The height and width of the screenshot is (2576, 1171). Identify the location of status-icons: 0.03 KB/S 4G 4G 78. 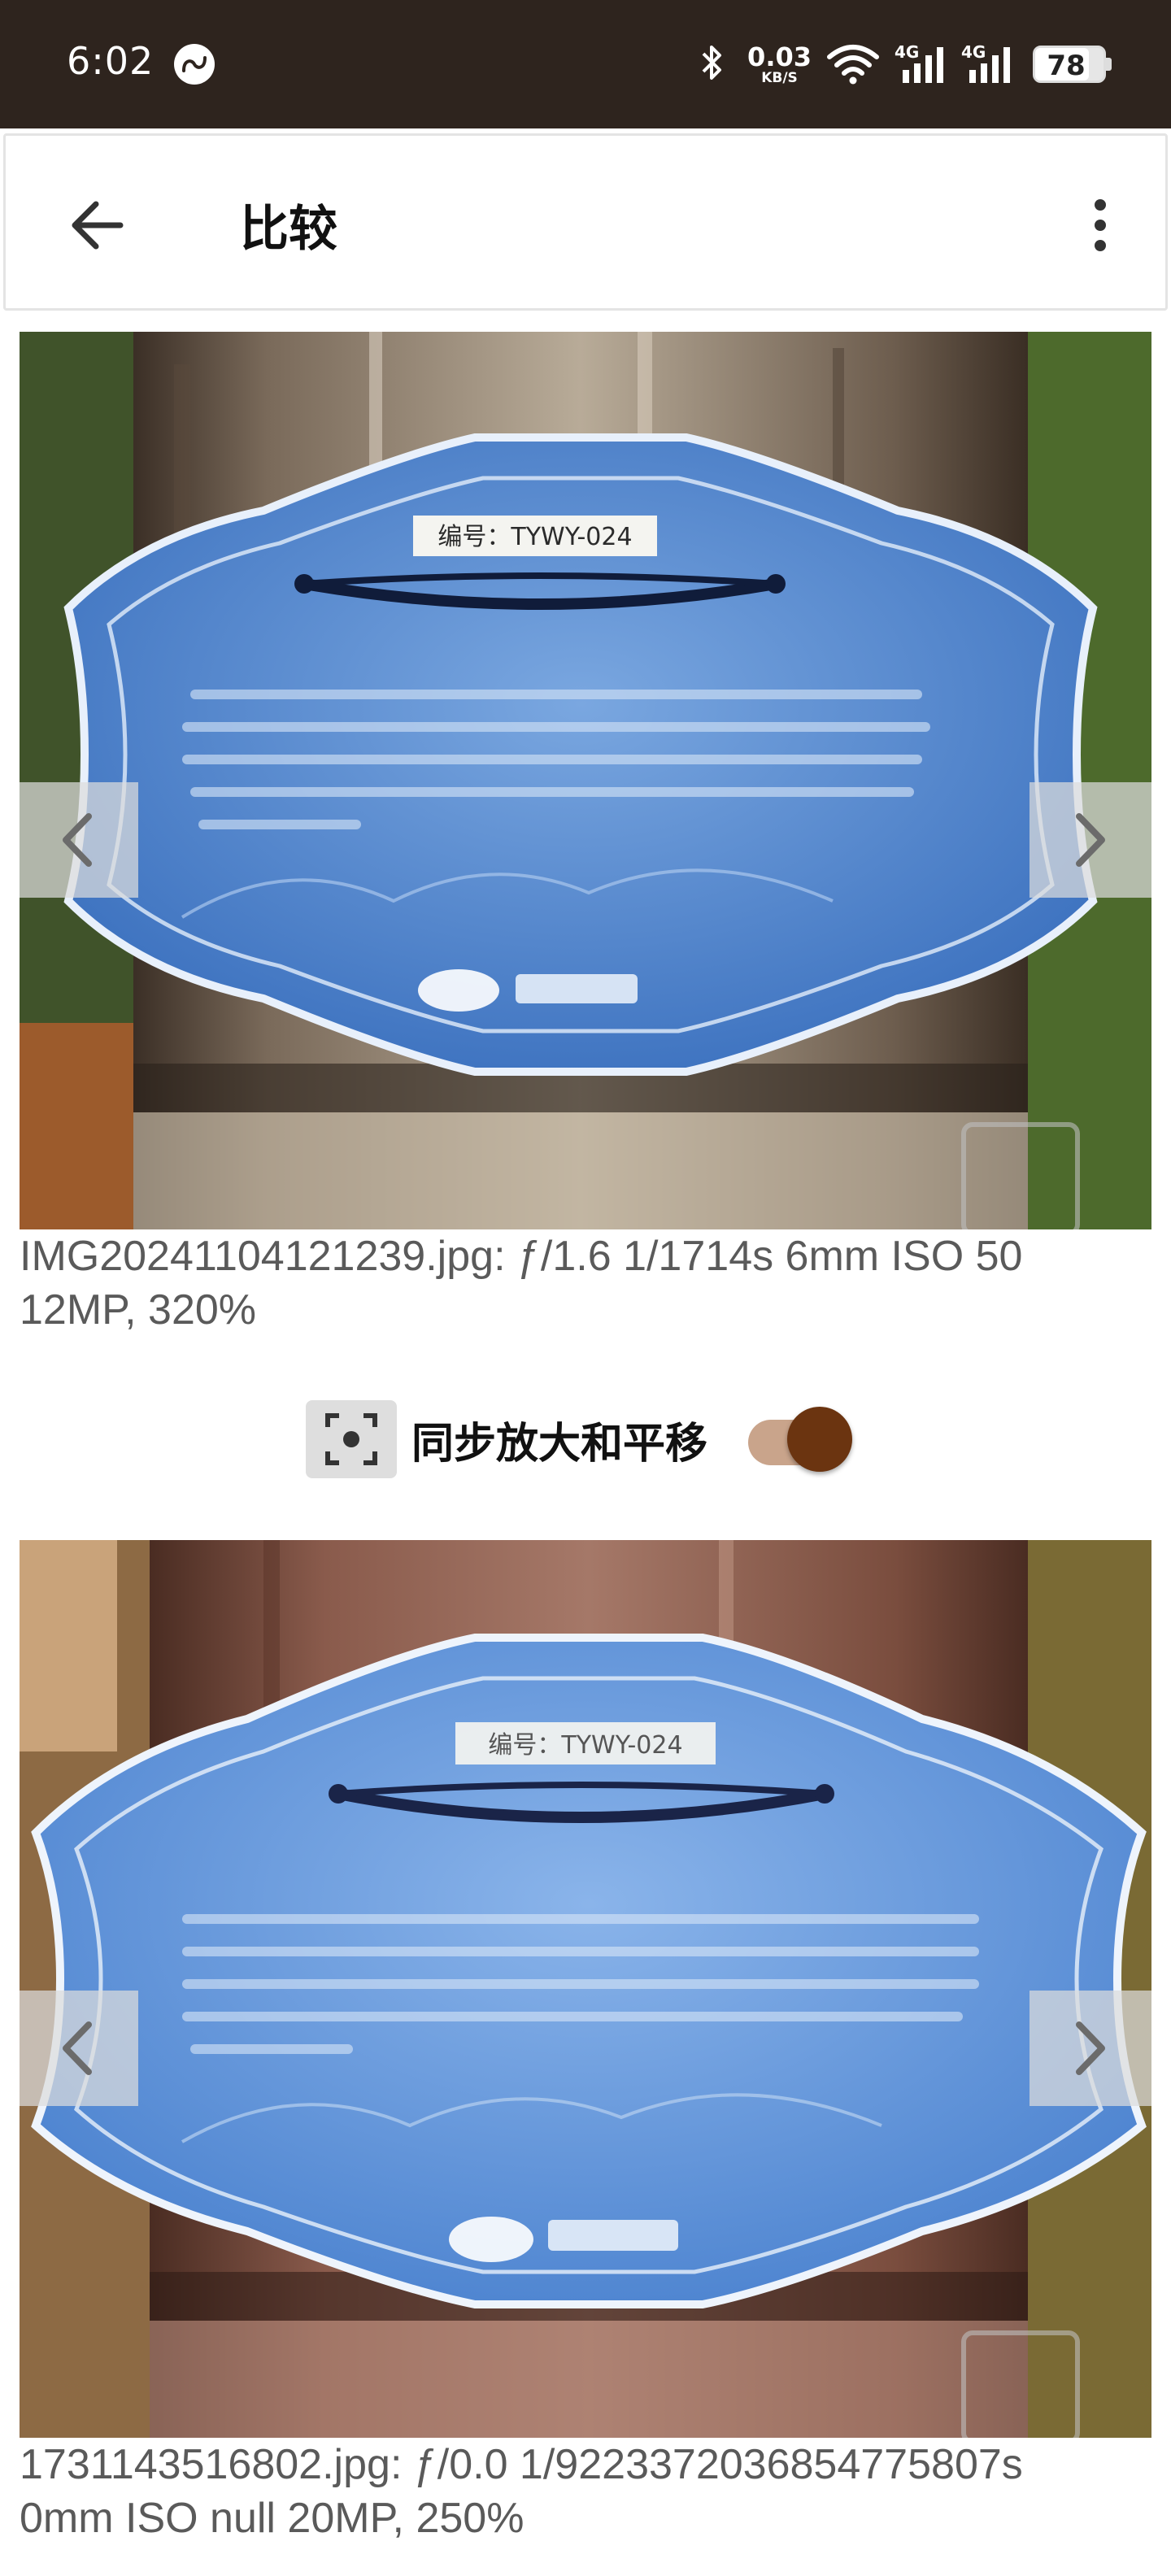
(906, 64).